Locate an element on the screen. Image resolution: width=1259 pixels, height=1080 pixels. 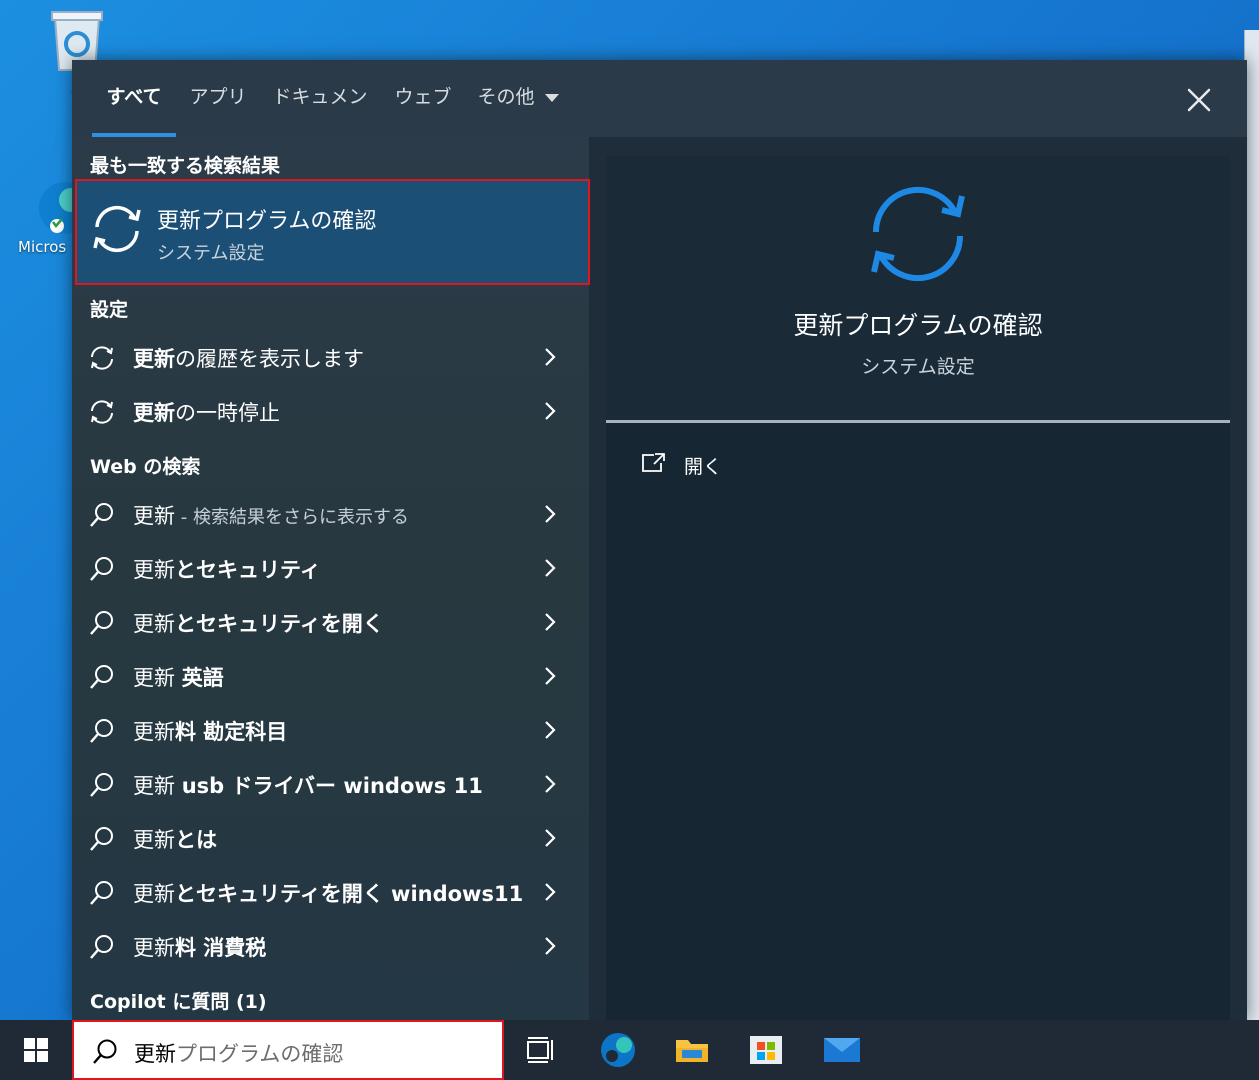
label-suggestion: 料 勘定科目 is located at coordinates (231, 732).